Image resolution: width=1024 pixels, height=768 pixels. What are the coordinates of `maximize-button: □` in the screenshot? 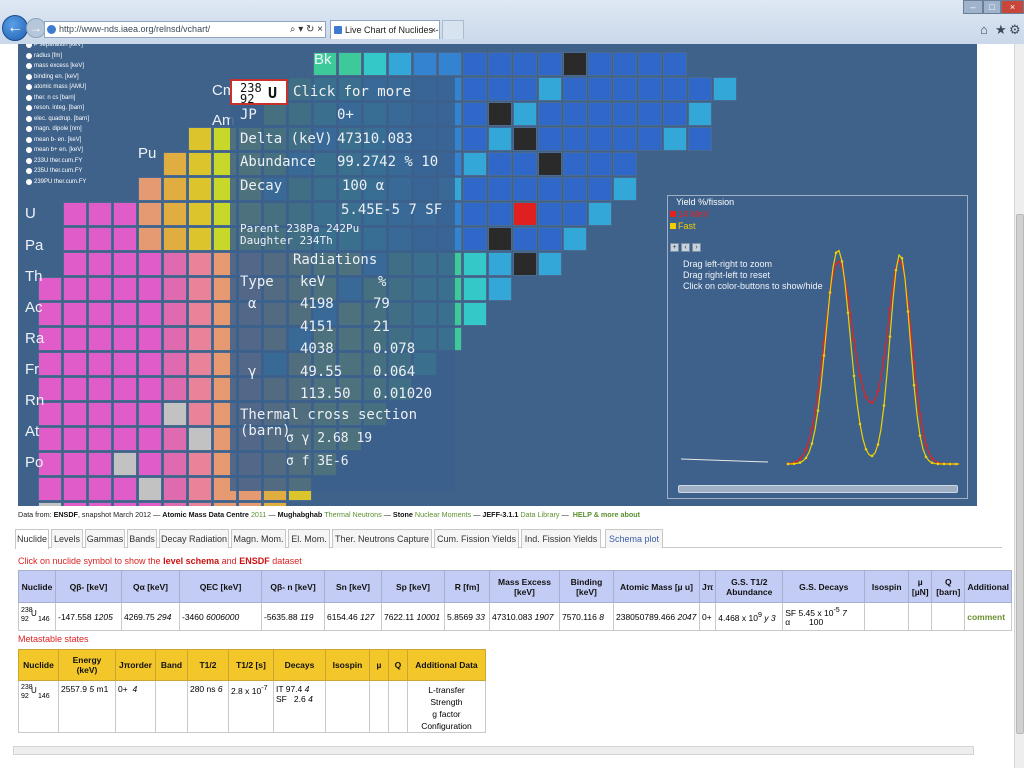 It's located at (992, 7).